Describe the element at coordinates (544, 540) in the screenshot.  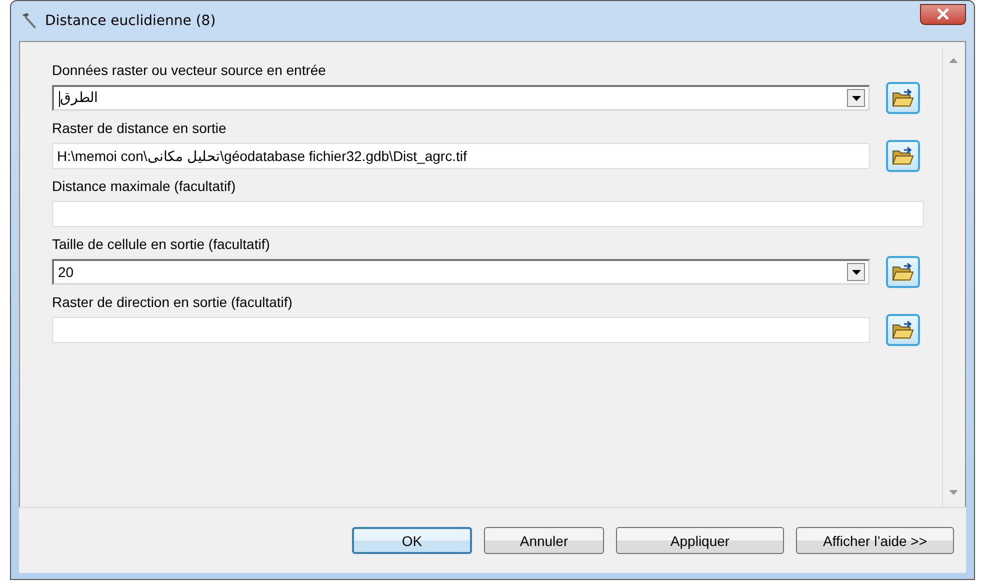
I see `dialog-button: Annuler` at that location.